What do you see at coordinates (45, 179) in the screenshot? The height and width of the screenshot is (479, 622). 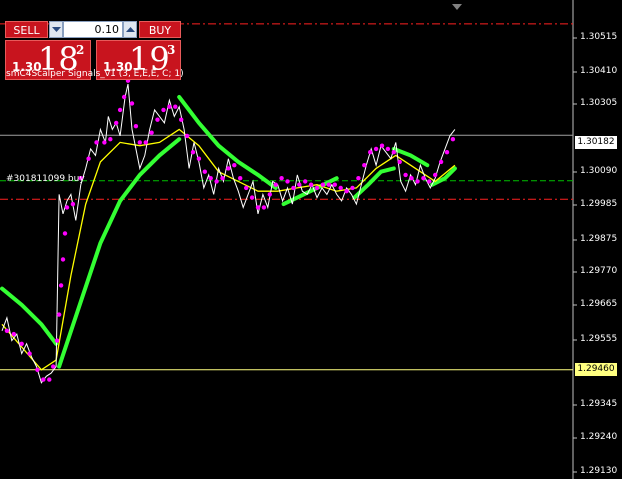 I see `order-label: #301811099 buy` at bounding box center [45, 179].